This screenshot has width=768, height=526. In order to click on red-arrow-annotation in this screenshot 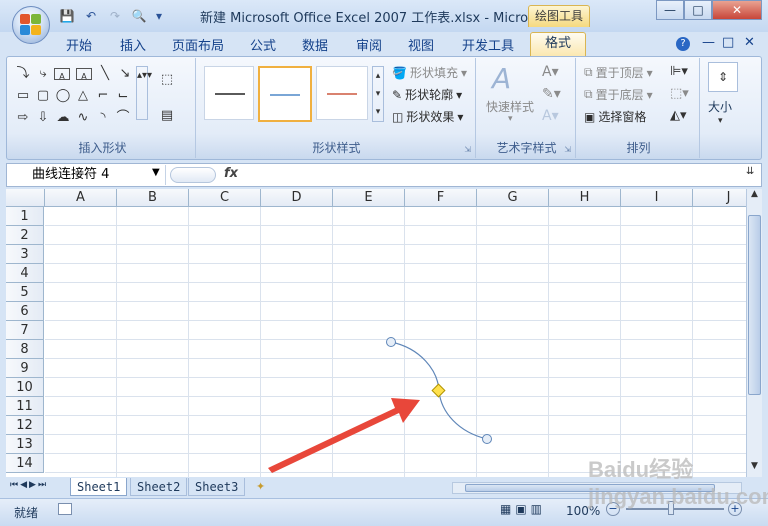, I will do `click(344, 435)`.